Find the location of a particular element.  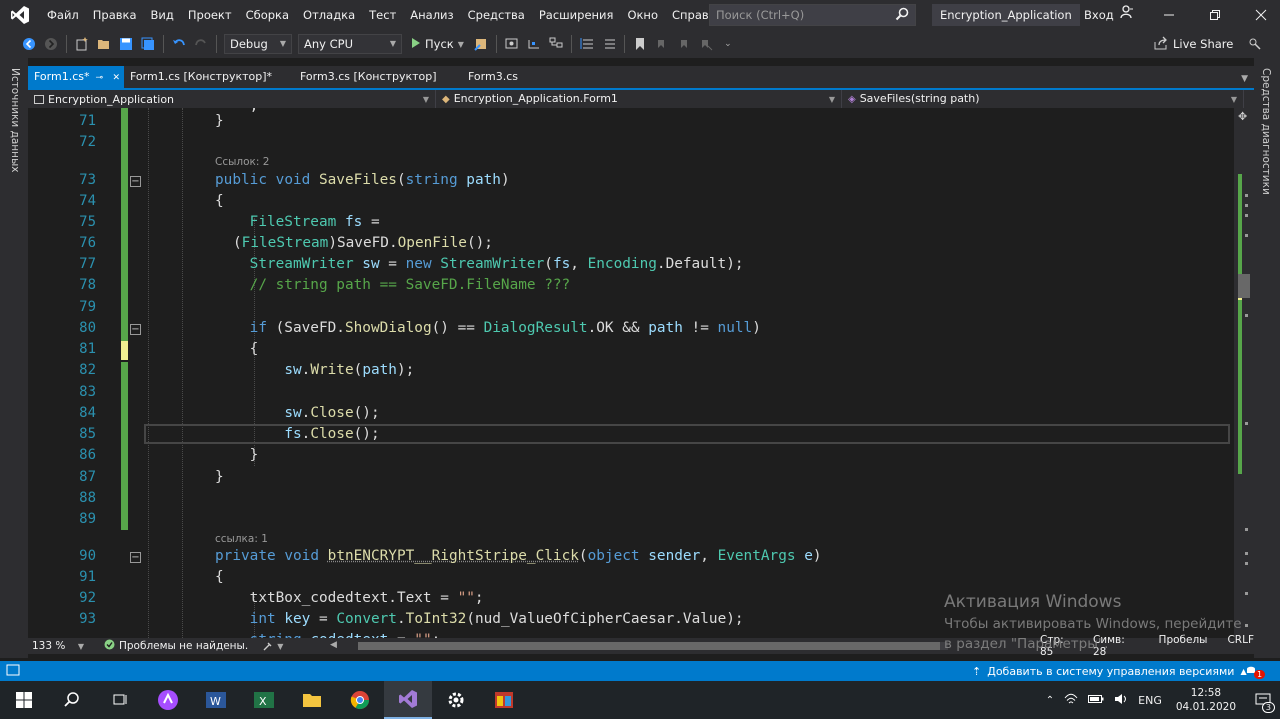

platform-select: Any CPU ▼ is located at coordinates (350, 44).